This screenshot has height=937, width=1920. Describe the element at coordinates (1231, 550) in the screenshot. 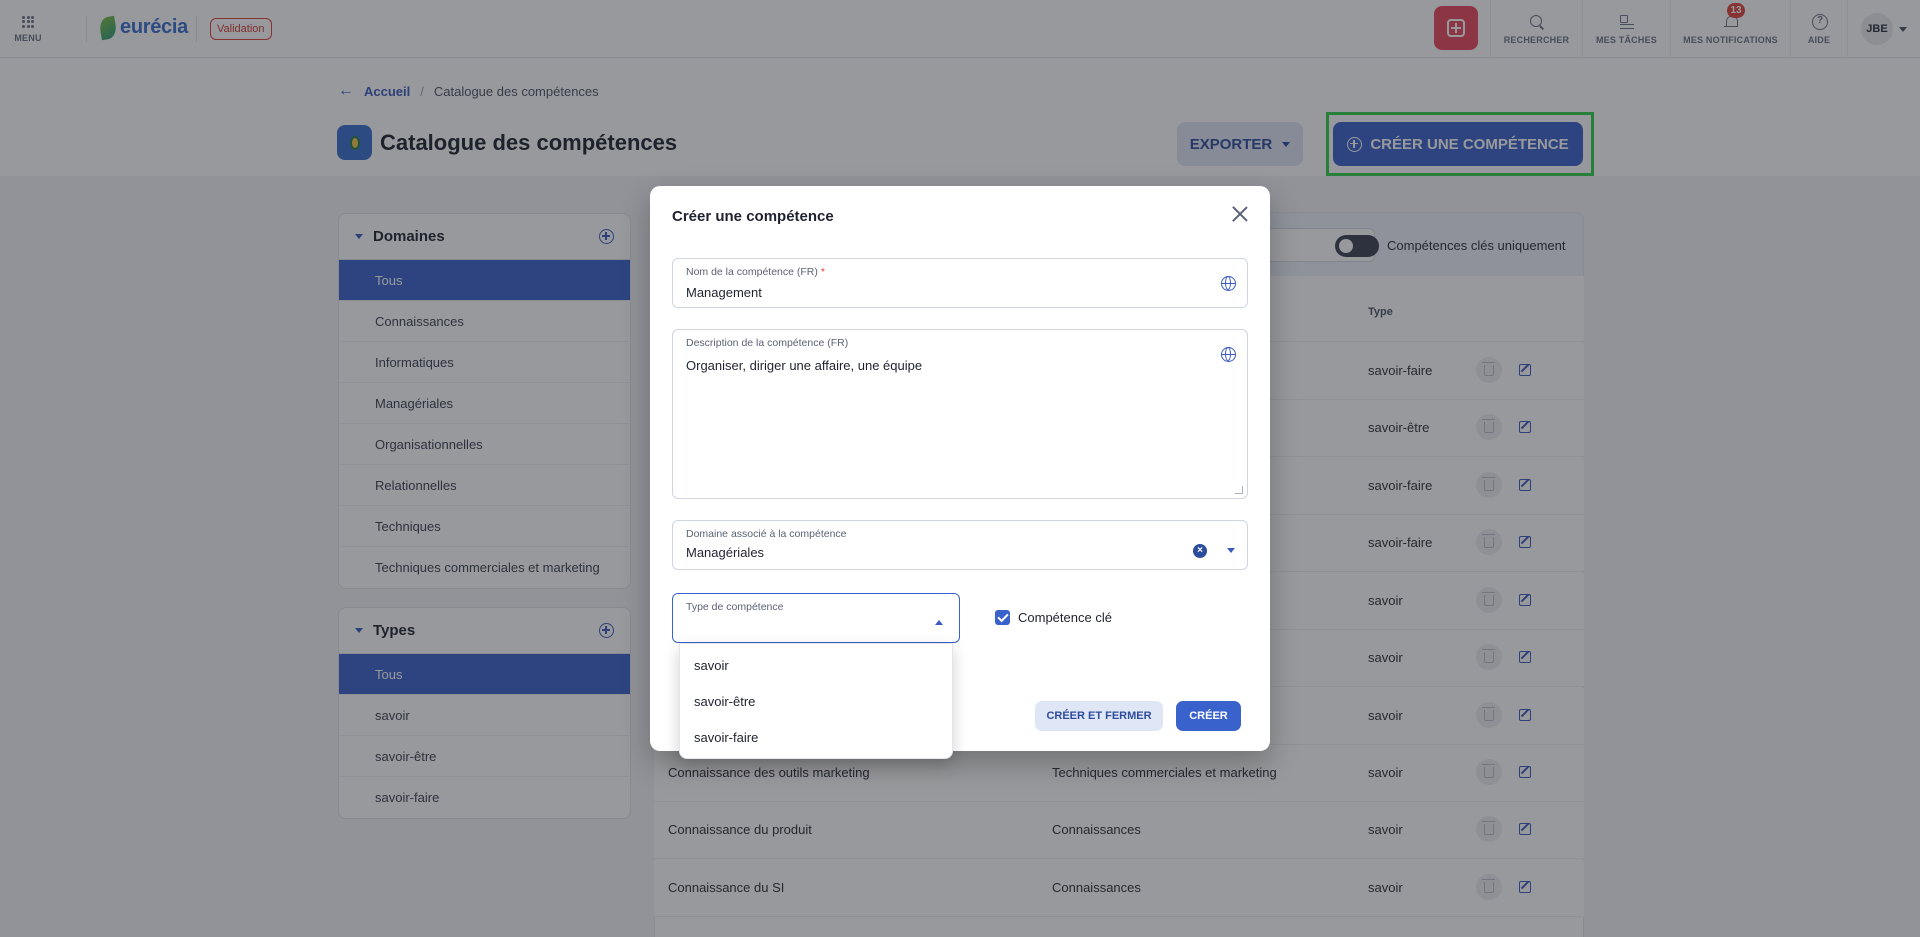

I see `chevron-down-icon` at that location.